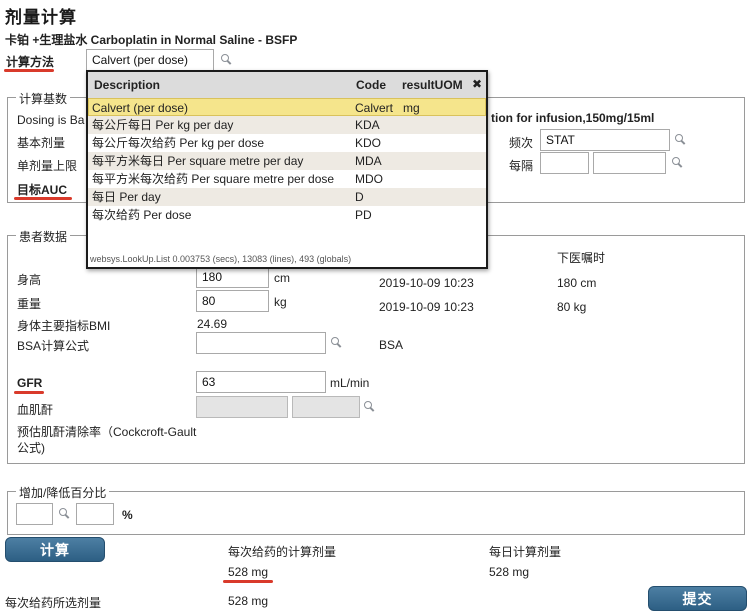 Image resolution: width=752 pixels, height=616 pixels. I want to click on lookup-header: Description Code resultUOM ✖, so click(287, 85).